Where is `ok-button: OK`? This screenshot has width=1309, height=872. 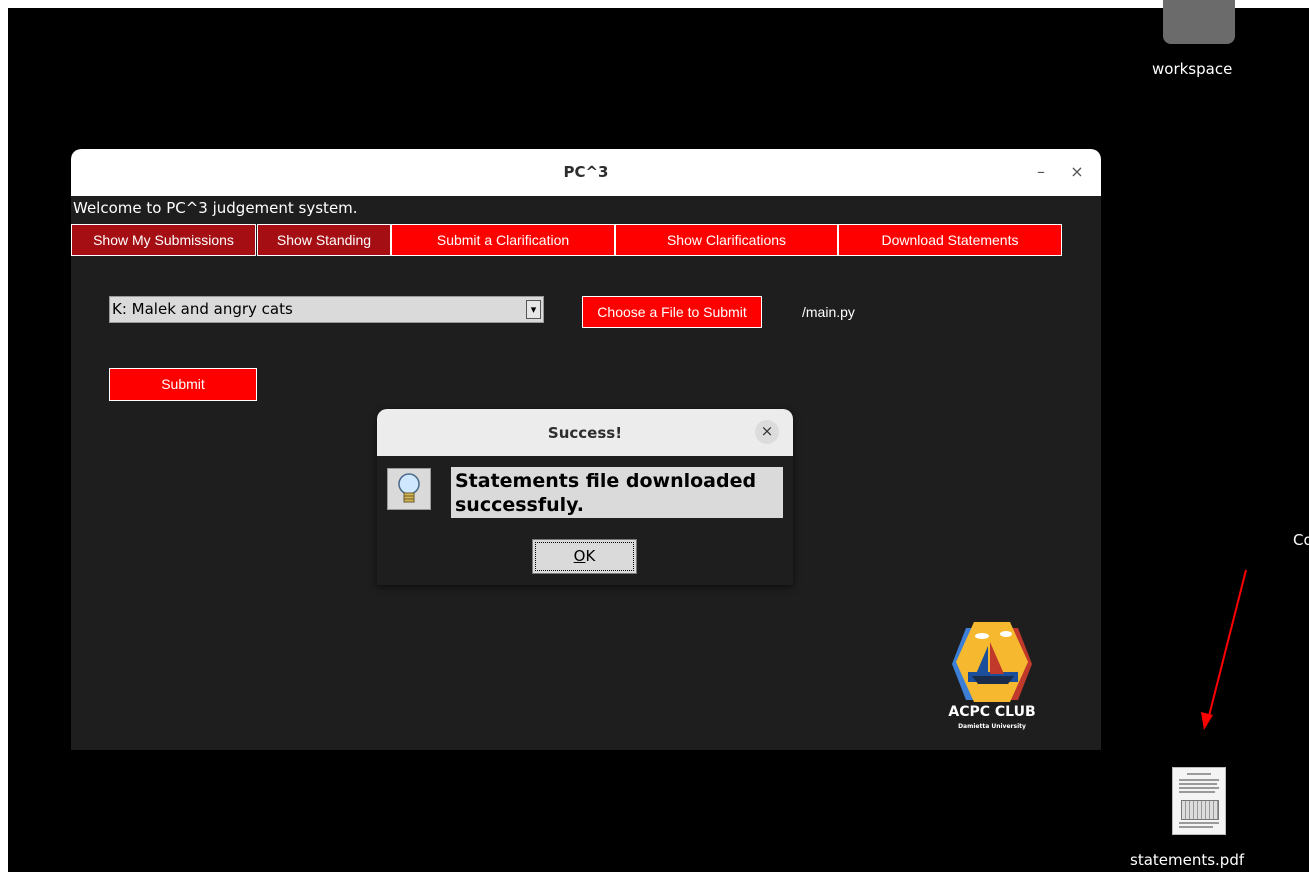
ok-button: OK is located at coordinates (584, 556).